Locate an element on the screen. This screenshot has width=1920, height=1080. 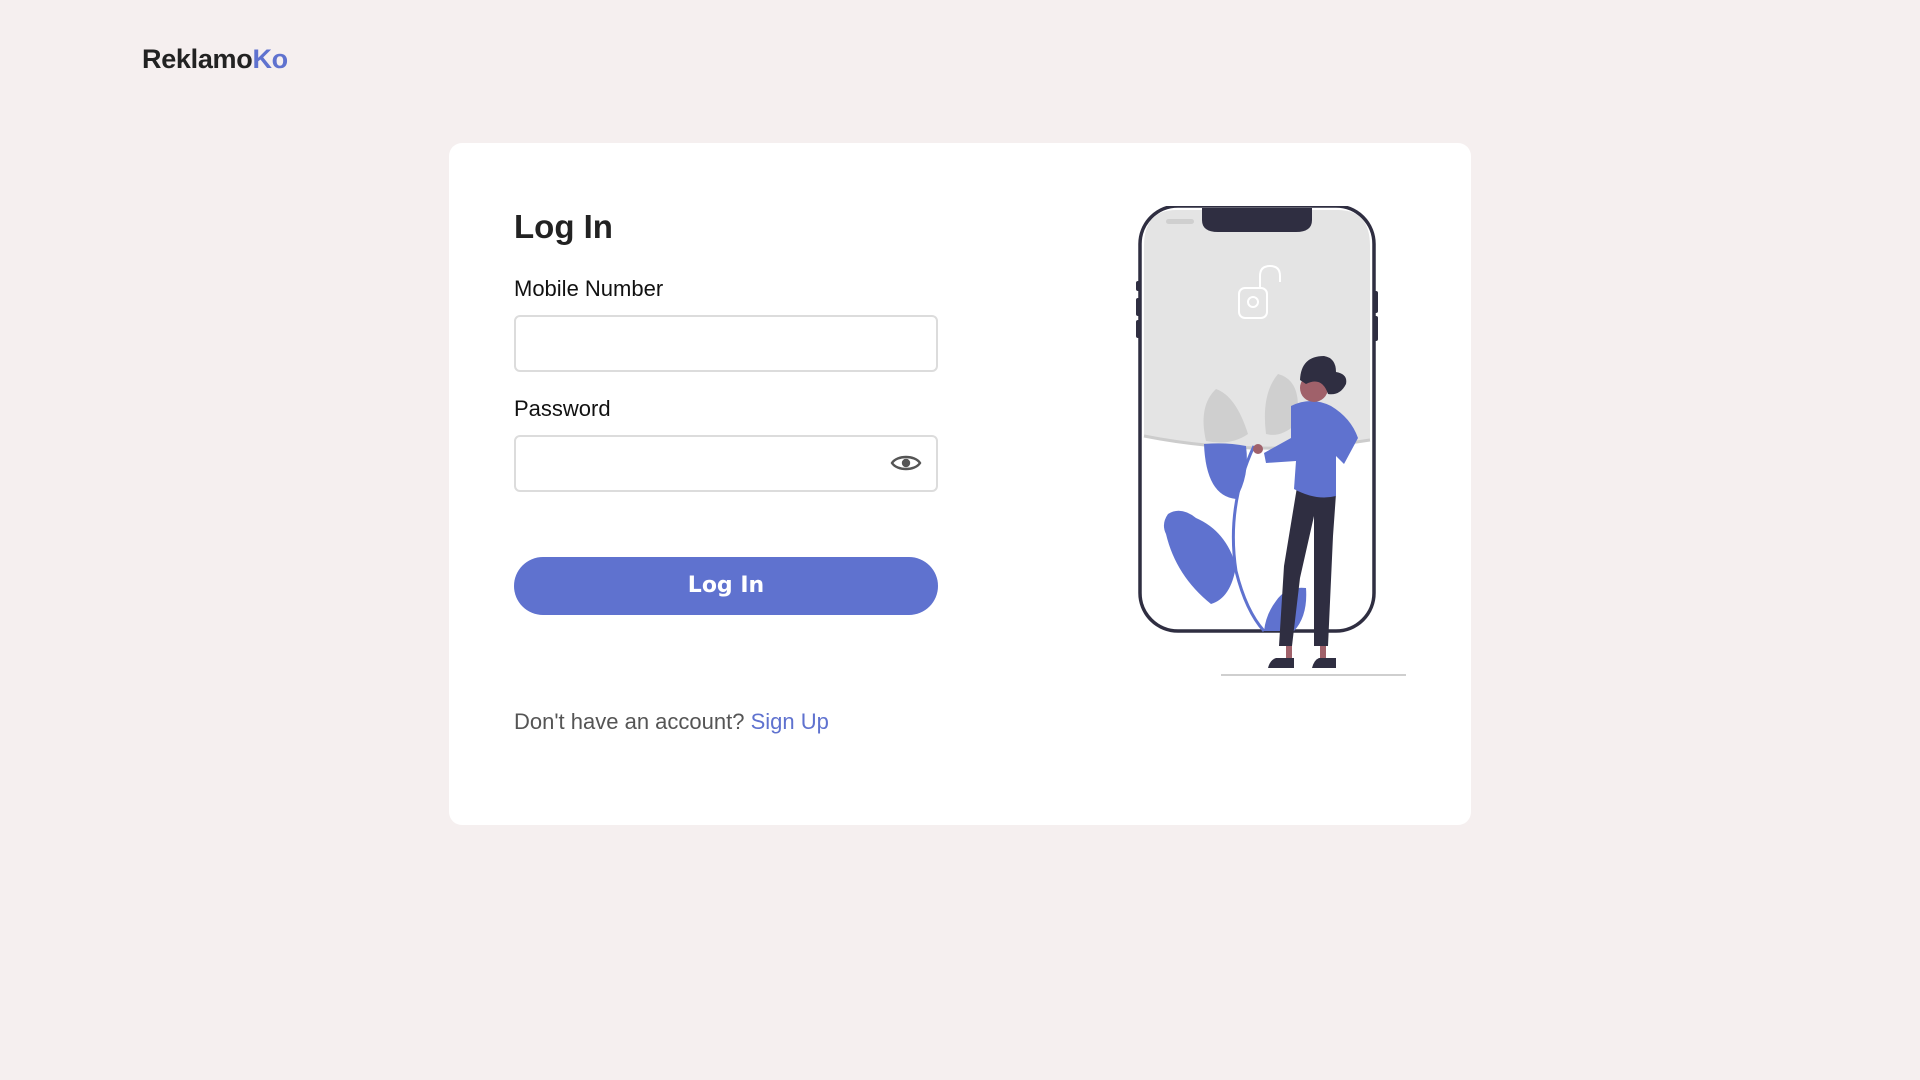
password-input is located at coordinates (726, 463).